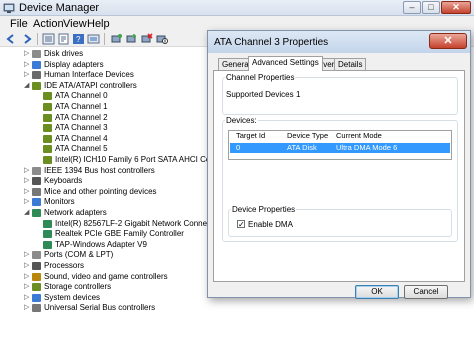  Describe the element at coordinates (307, 136) in the screenshot. I see `column-device-type: Device Type` at that location.